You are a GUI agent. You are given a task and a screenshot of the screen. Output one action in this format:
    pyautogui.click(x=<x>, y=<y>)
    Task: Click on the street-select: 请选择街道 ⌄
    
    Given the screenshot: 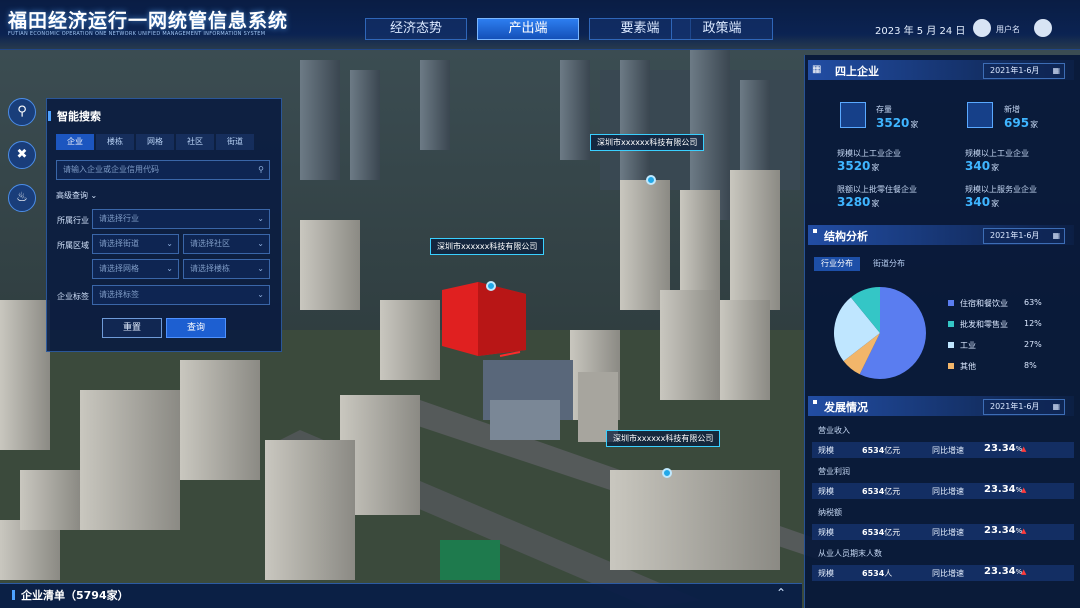 What is the action you would take?
    pyautogui.click(x=135, y=244)
    